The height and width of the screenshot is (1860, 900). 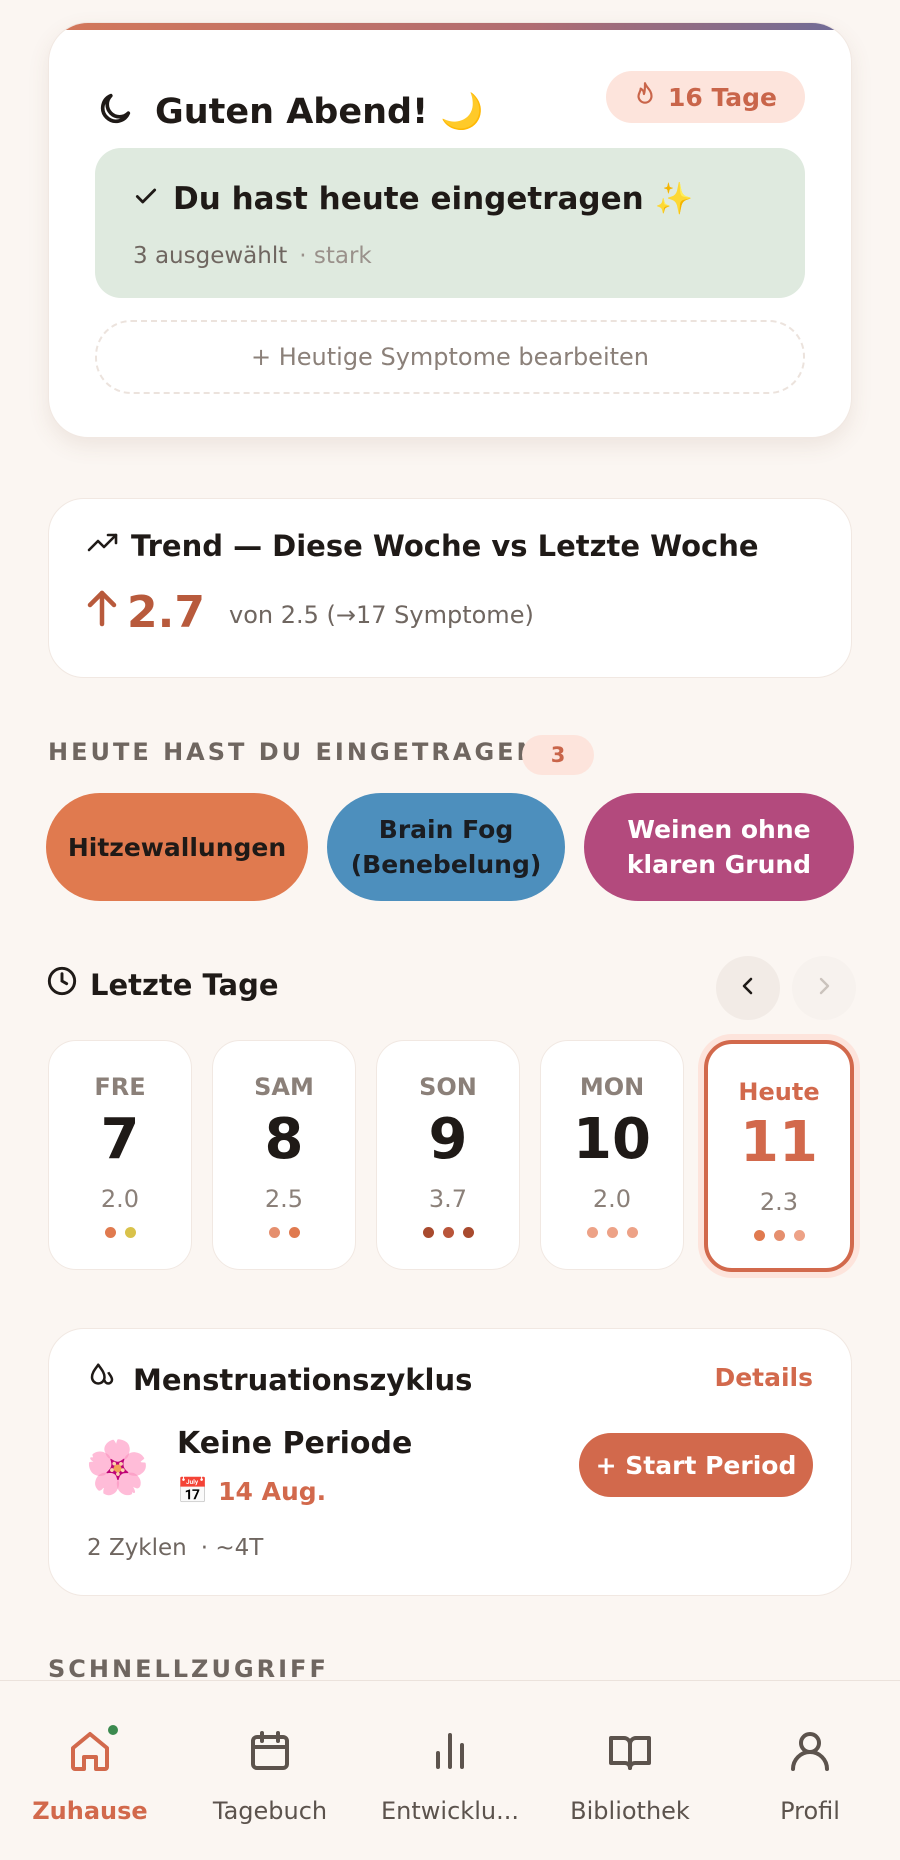 What do you see at coordinates (284, 1199) in the screenshot?
I see `day-score: 2.5` at bounding box center [284, 1199].